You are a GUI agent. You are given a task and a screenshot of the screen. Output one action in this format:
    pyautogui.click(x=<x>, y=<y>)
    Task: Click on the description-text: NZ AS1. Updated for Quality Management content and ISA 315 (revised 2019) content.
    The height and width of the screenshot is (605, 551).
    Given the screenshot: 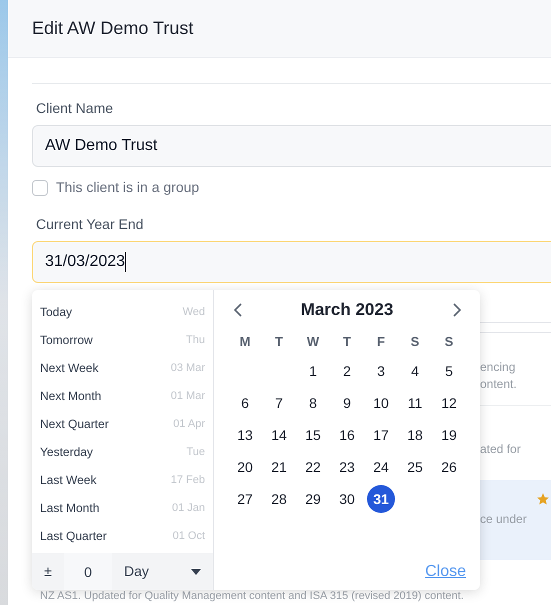 What is the action you would take?
    pyautogui.click(x=252, y=596)
    